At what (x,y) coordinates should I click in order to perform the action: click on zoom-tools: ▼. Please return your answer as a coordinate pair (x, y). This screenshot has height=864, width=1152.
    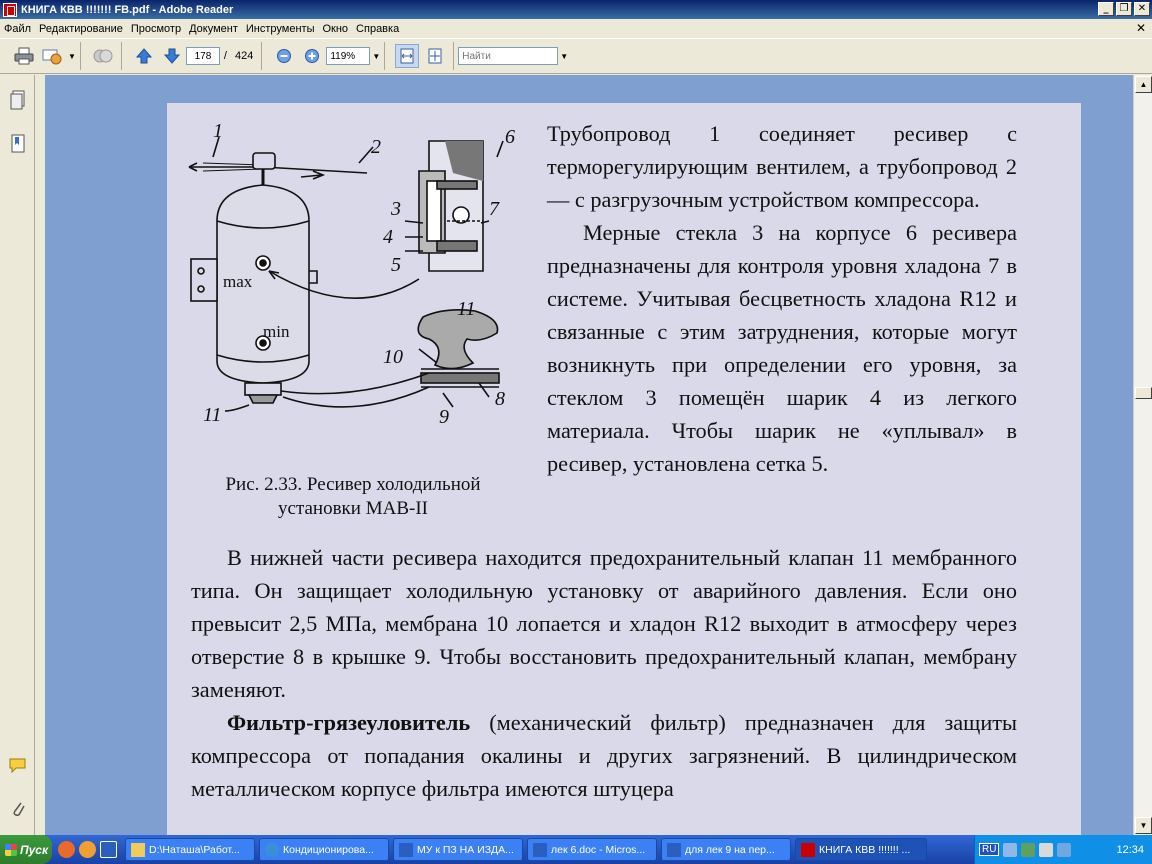
    Looking at the image, I should click on (326, 56).